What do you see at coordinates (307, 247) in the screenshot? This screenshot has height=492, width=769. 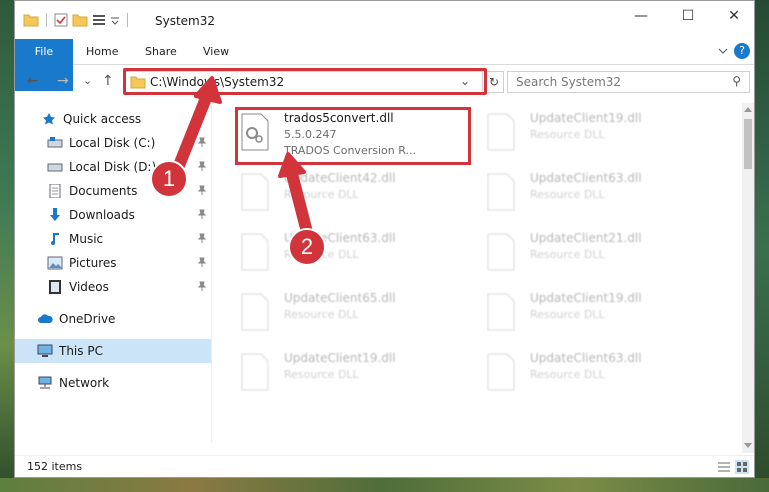 I see `step-badge-2: 2` at bounding box center [307, 247].